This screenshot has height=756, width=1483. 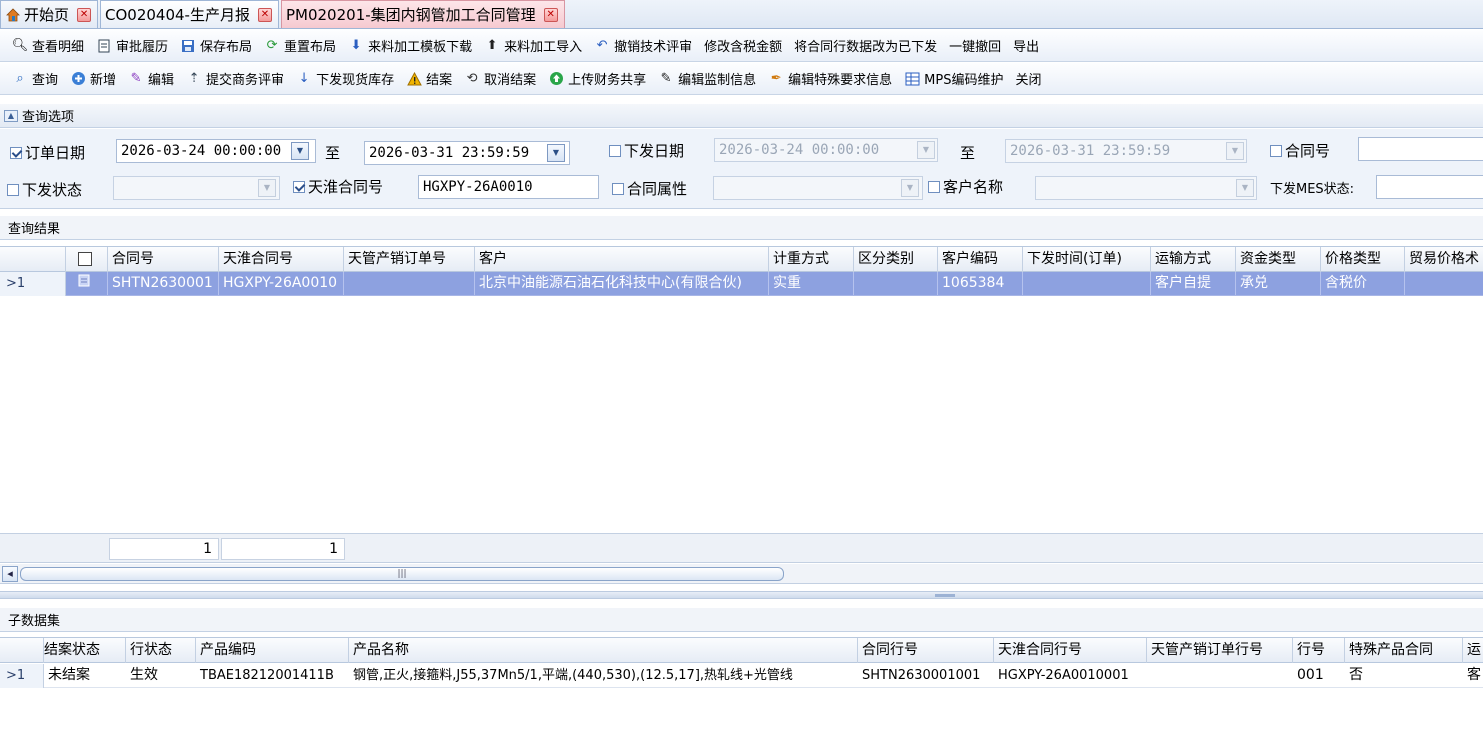 What do you see at coordinates (500, 79) in the screenshot?
I see `cancel-close-case-button: ⟲ 取消结案` at bounding box center [500, 79].